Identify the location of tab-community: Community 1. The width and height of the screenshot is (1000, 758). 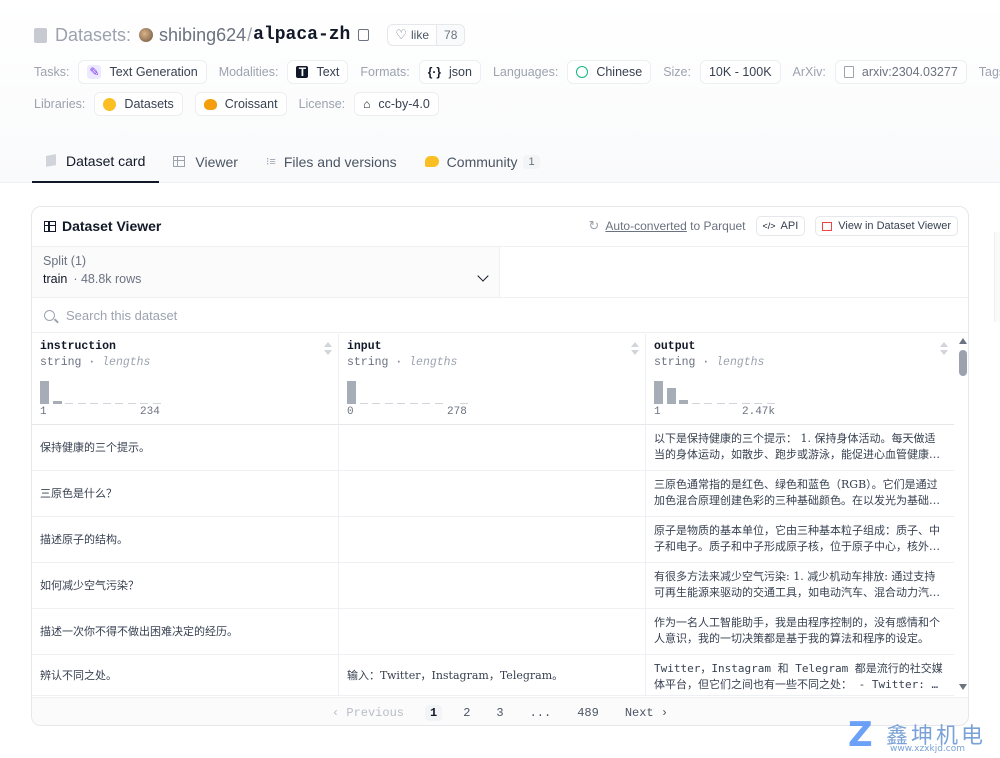
(482, 161).